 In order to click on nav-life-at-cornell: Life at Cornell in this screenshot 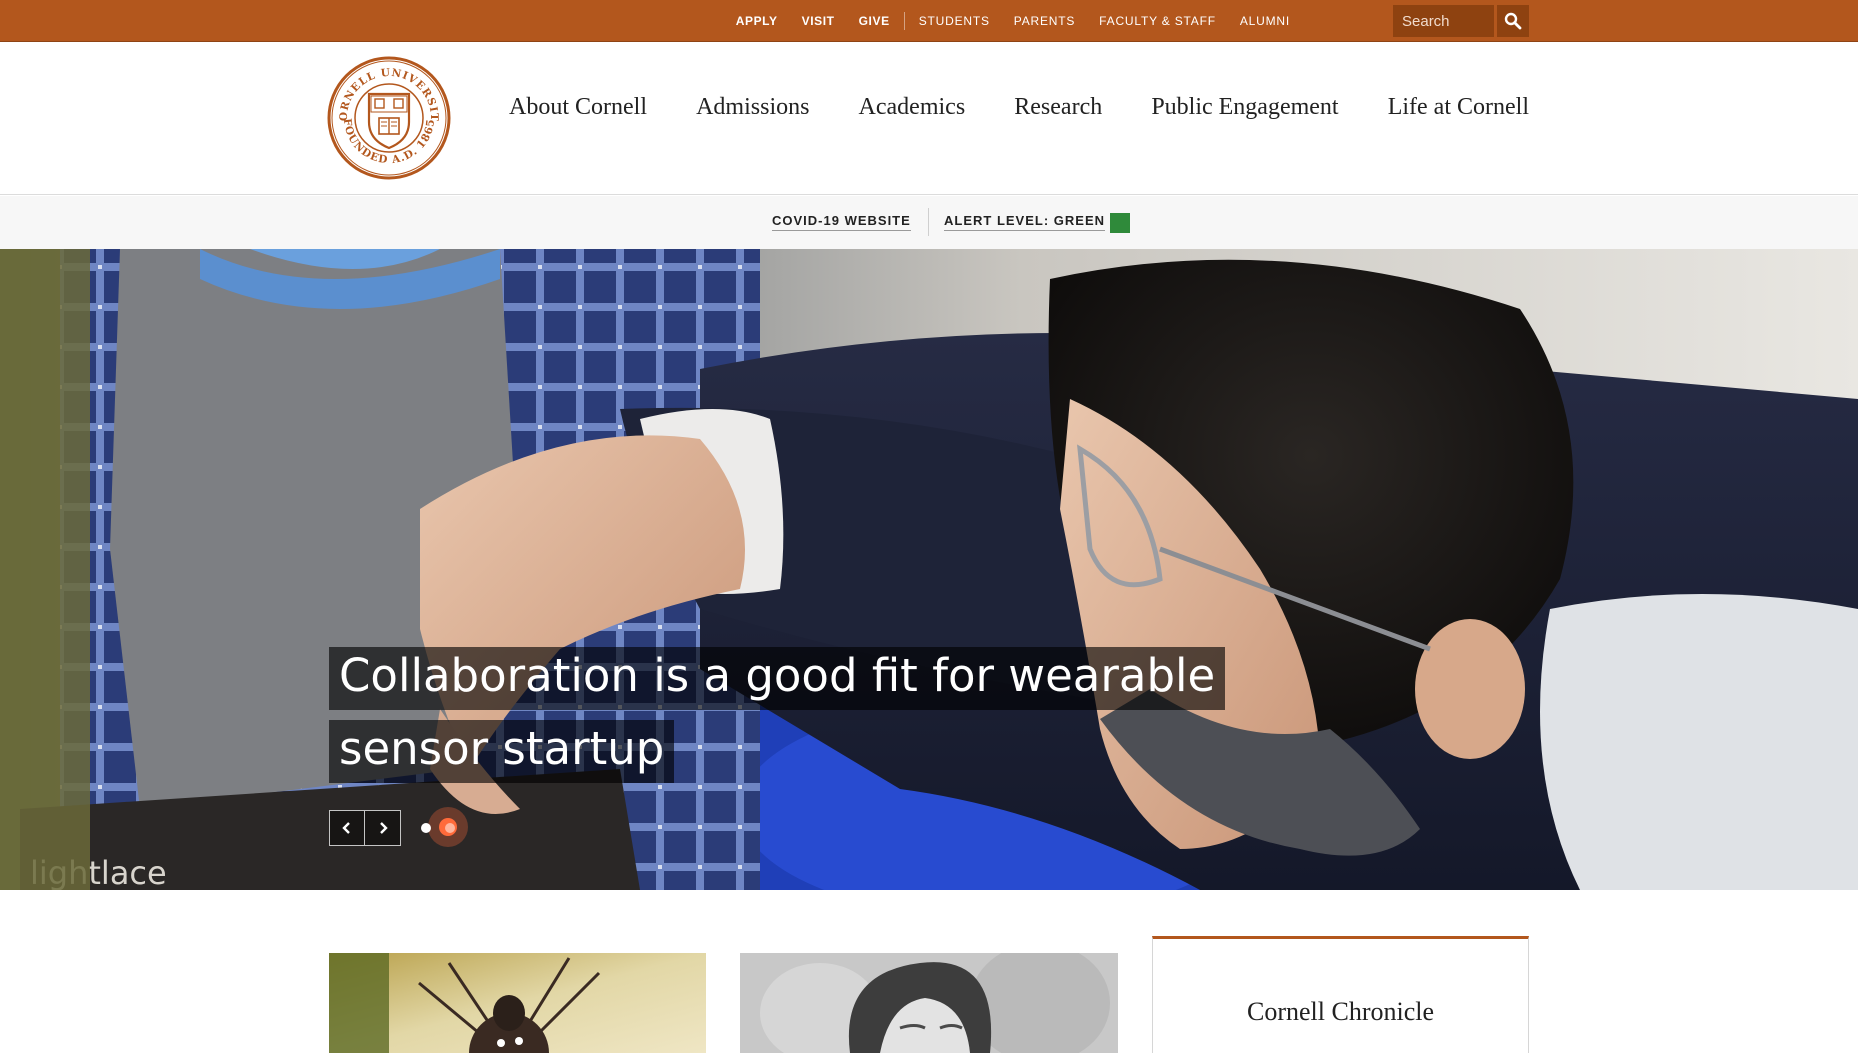, I will do `click(1458, 107)`.